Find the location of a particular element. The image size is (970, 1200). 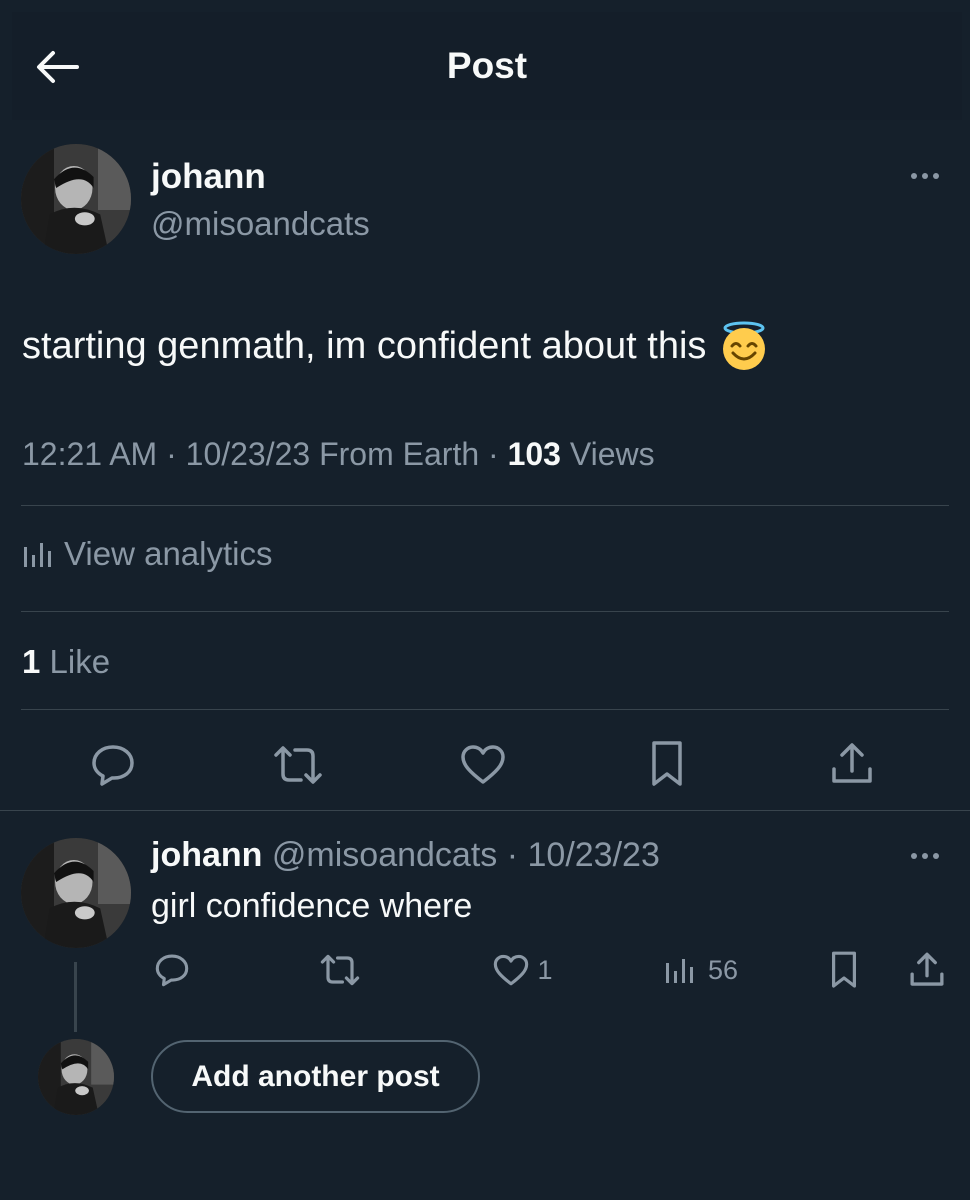

reply-button is located at coordinates (113, 765).